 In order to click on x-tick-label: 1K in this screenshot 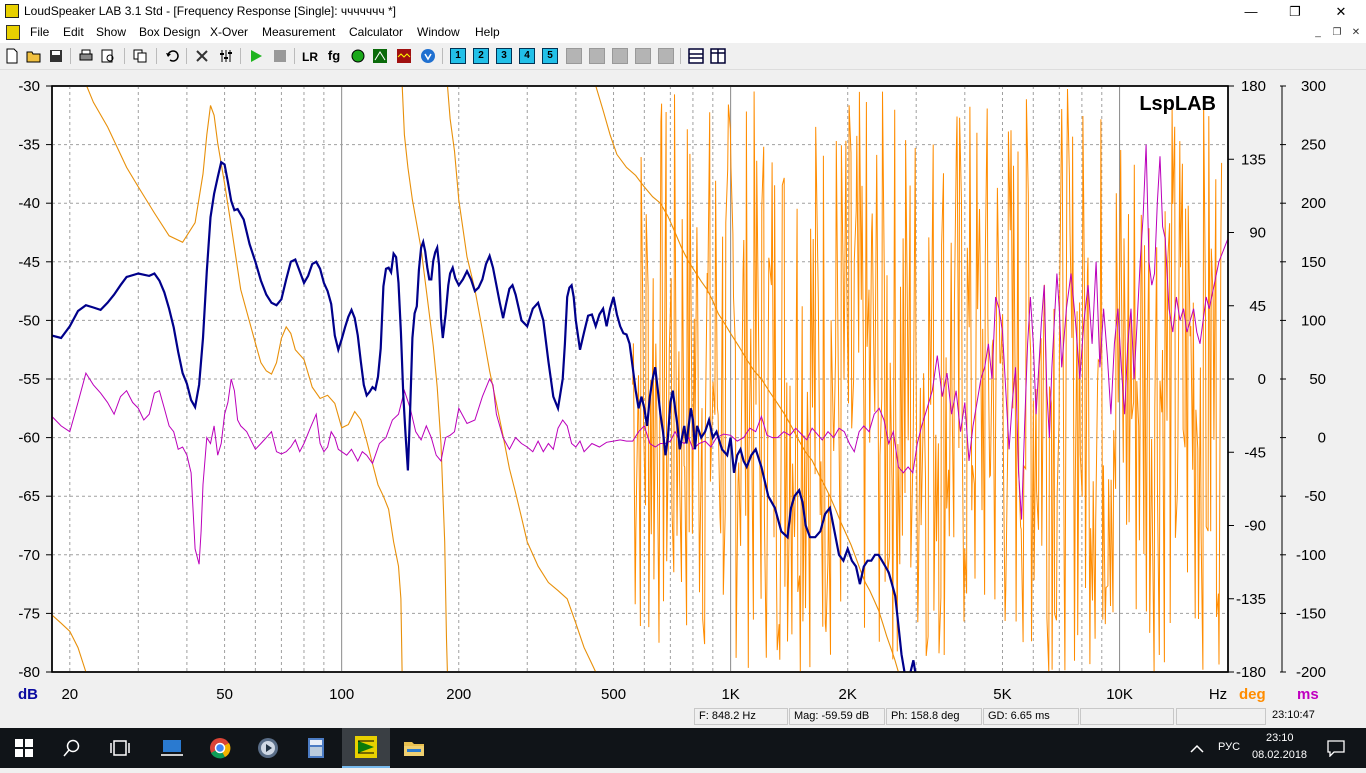, I will do `click(730, 694)`.